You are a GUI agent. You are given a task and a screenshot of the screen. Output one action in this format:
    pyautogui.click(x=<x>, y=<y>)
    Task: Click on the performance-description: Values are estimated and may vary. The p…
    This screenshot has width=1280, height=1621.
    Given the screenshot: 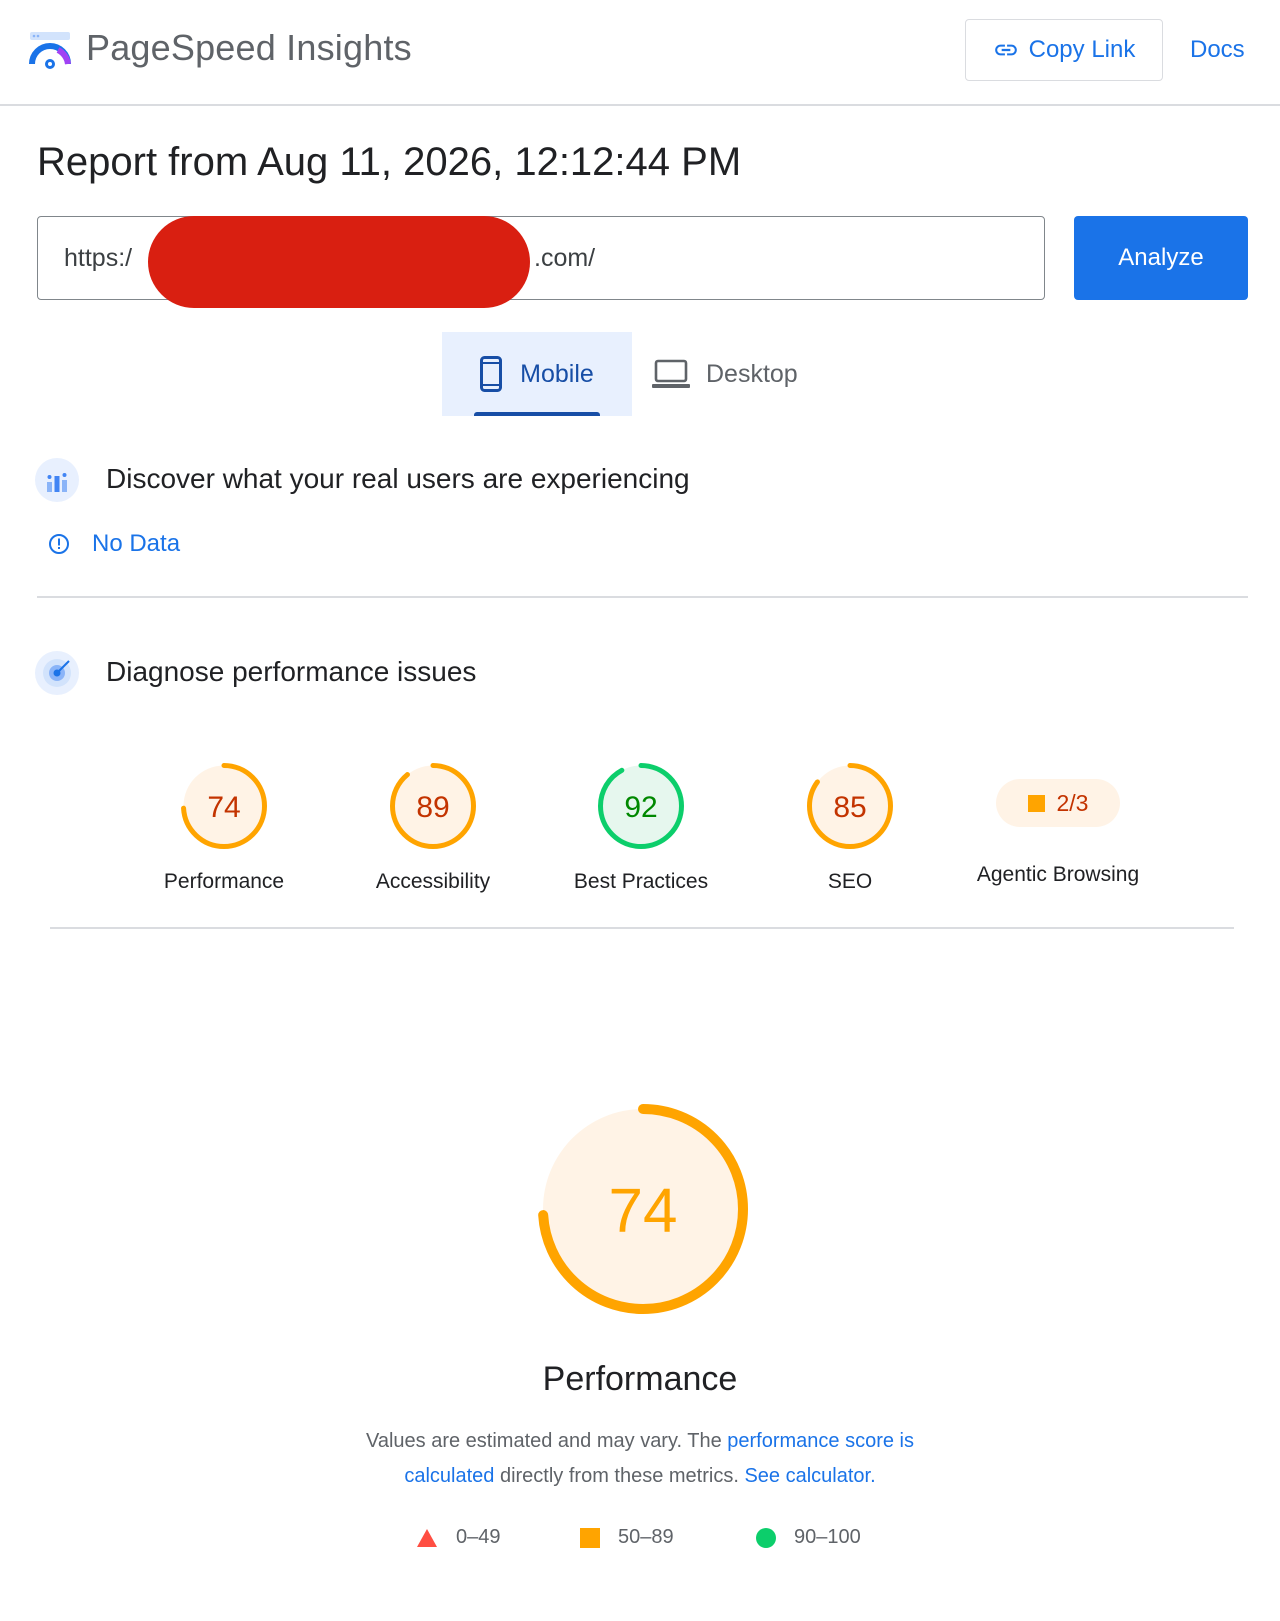 What is the action you would take?
    pyautogui.click(x=640, y=1459)
    